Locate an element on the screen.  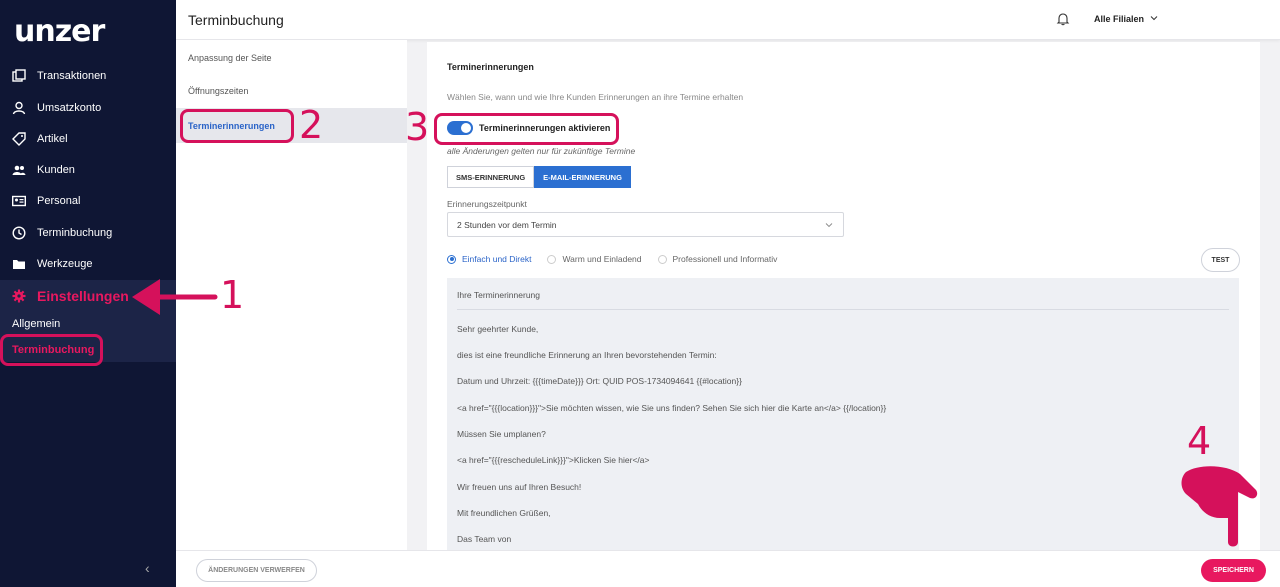
gear-icon is located at coordinates (19, 296).